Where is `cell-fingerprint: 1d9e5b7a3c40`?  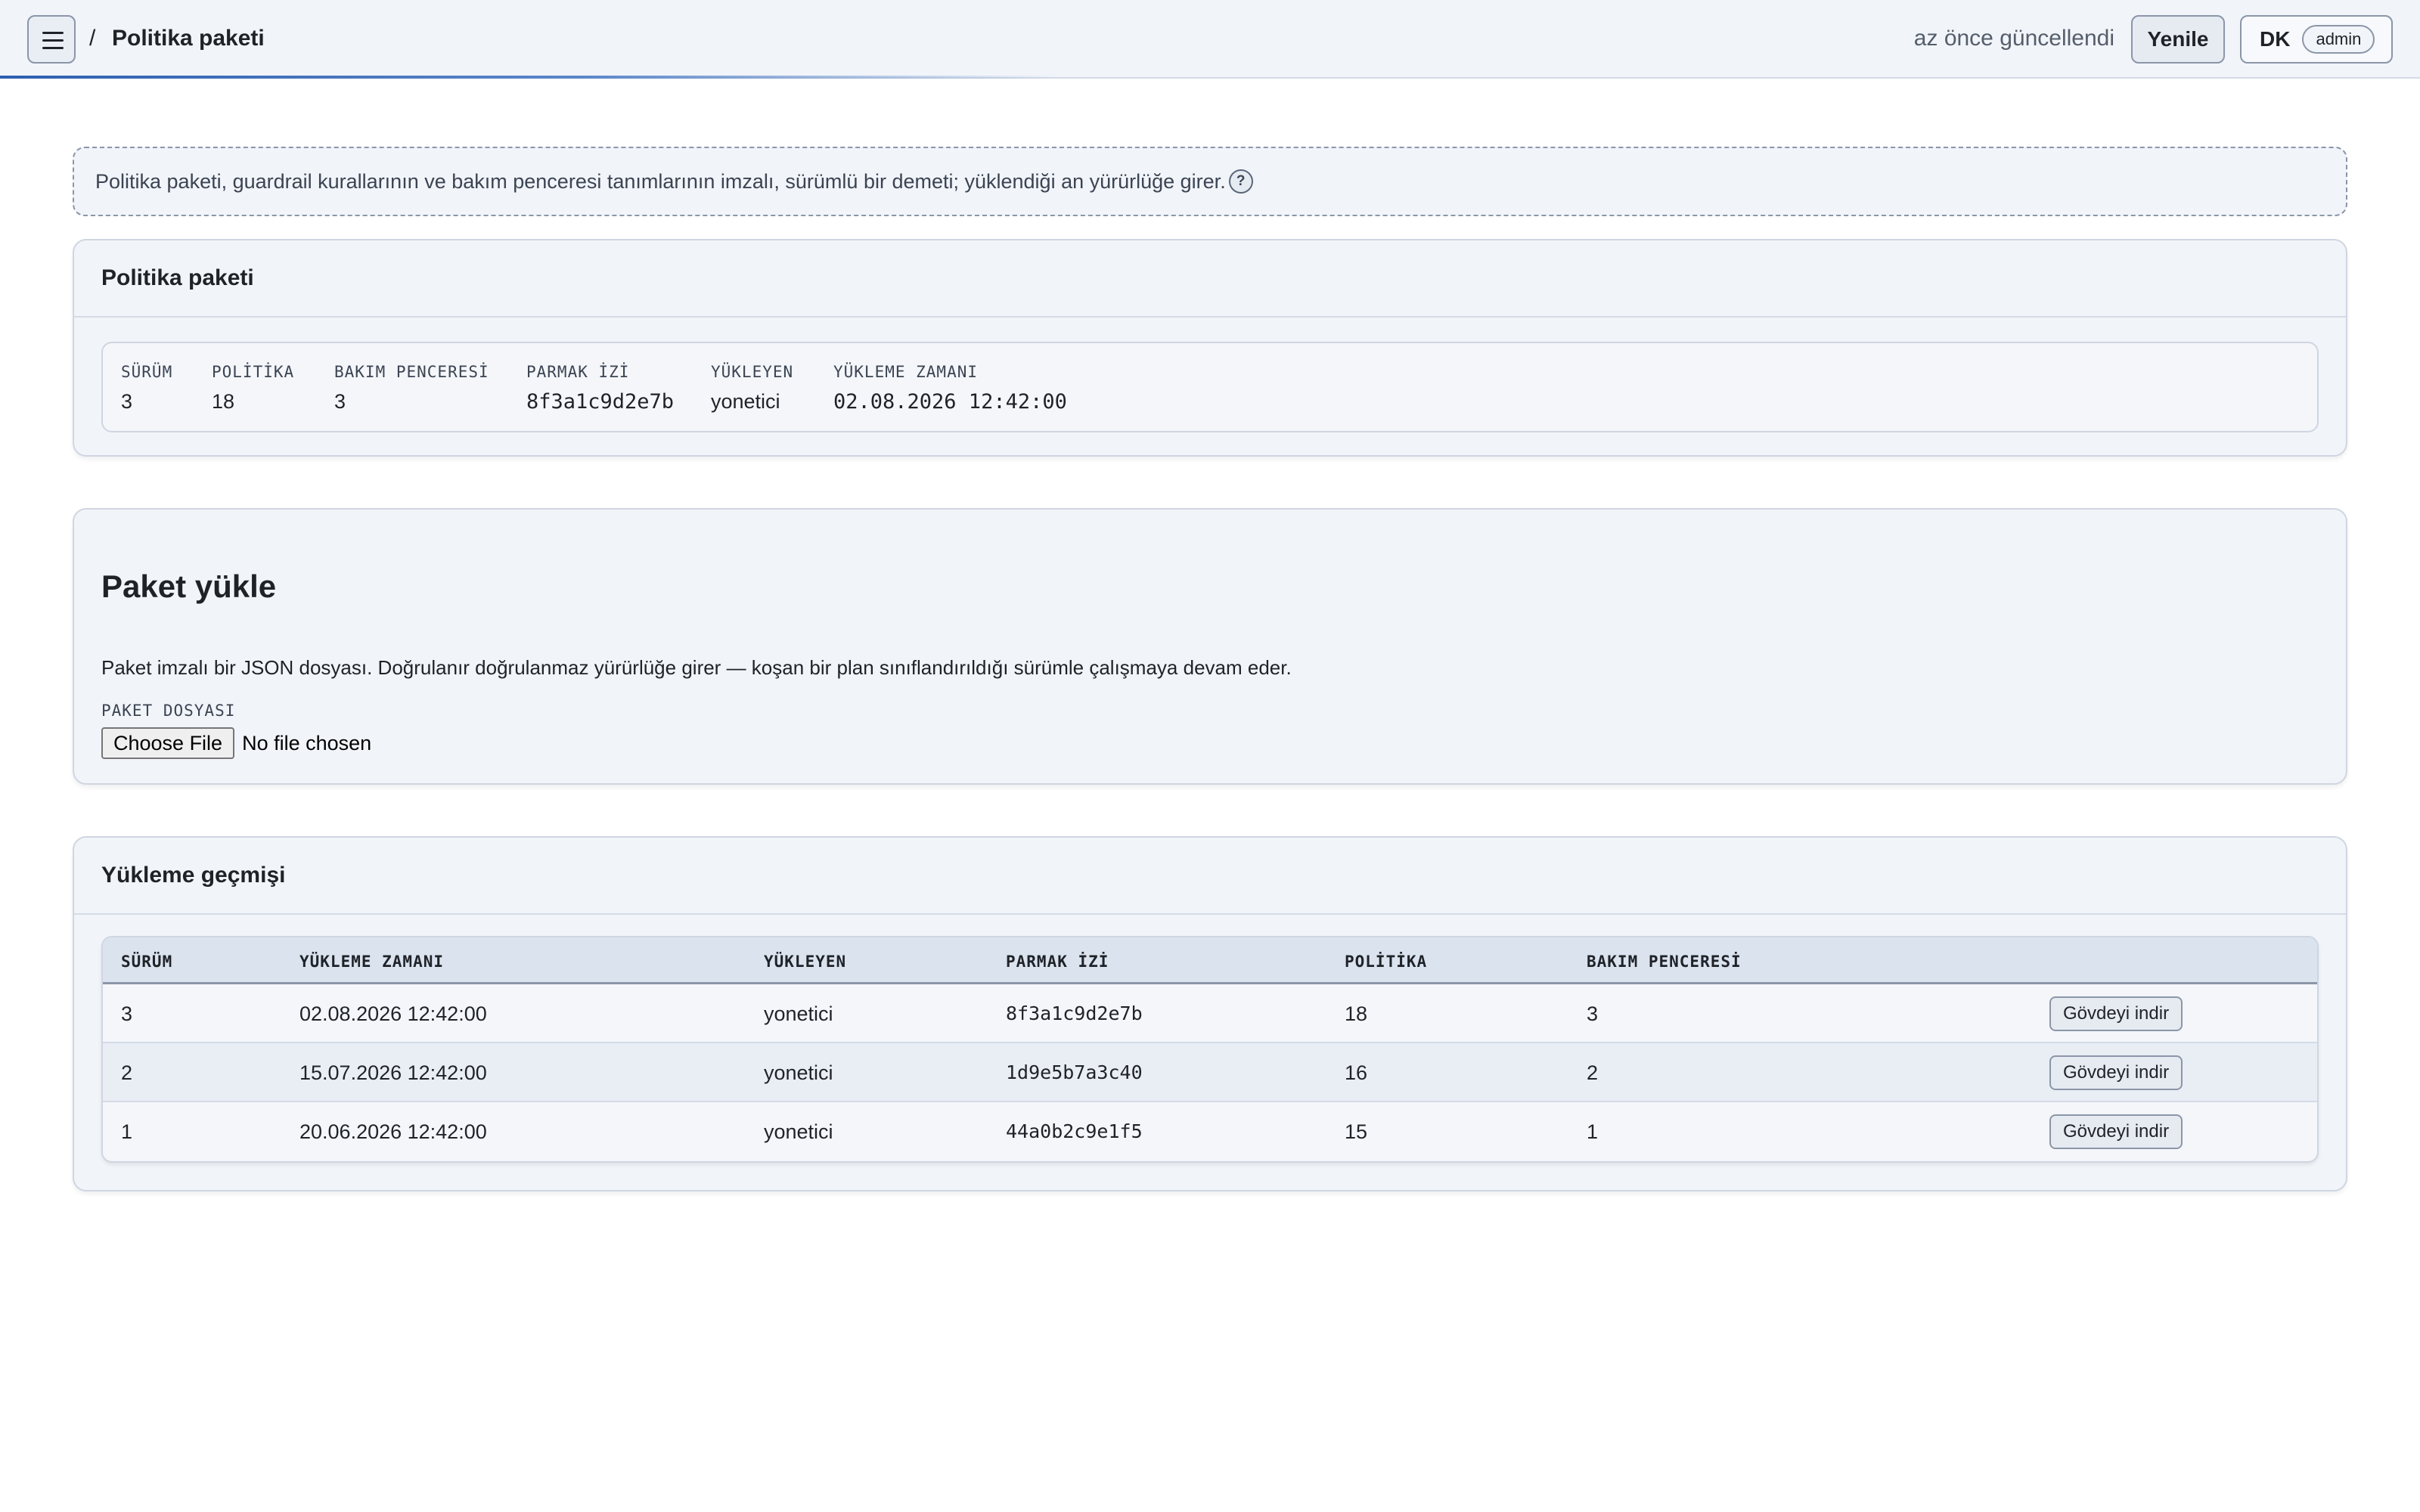 cell-fingerprint: 1d9e5b7a3c40 is located at coordinates (1074, 1072).